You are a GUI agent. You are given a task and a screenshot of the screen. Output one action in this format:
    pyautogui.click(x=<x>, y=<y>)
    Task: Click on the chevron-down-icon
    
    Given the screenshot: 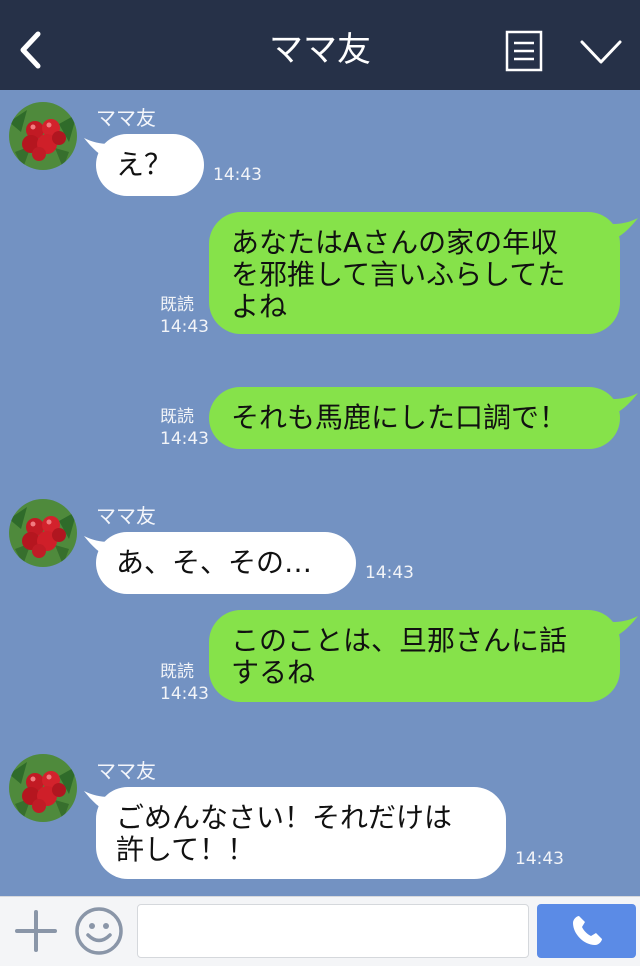 What is the action you would take?
    pyautogui.click(x=601, y=52)
    